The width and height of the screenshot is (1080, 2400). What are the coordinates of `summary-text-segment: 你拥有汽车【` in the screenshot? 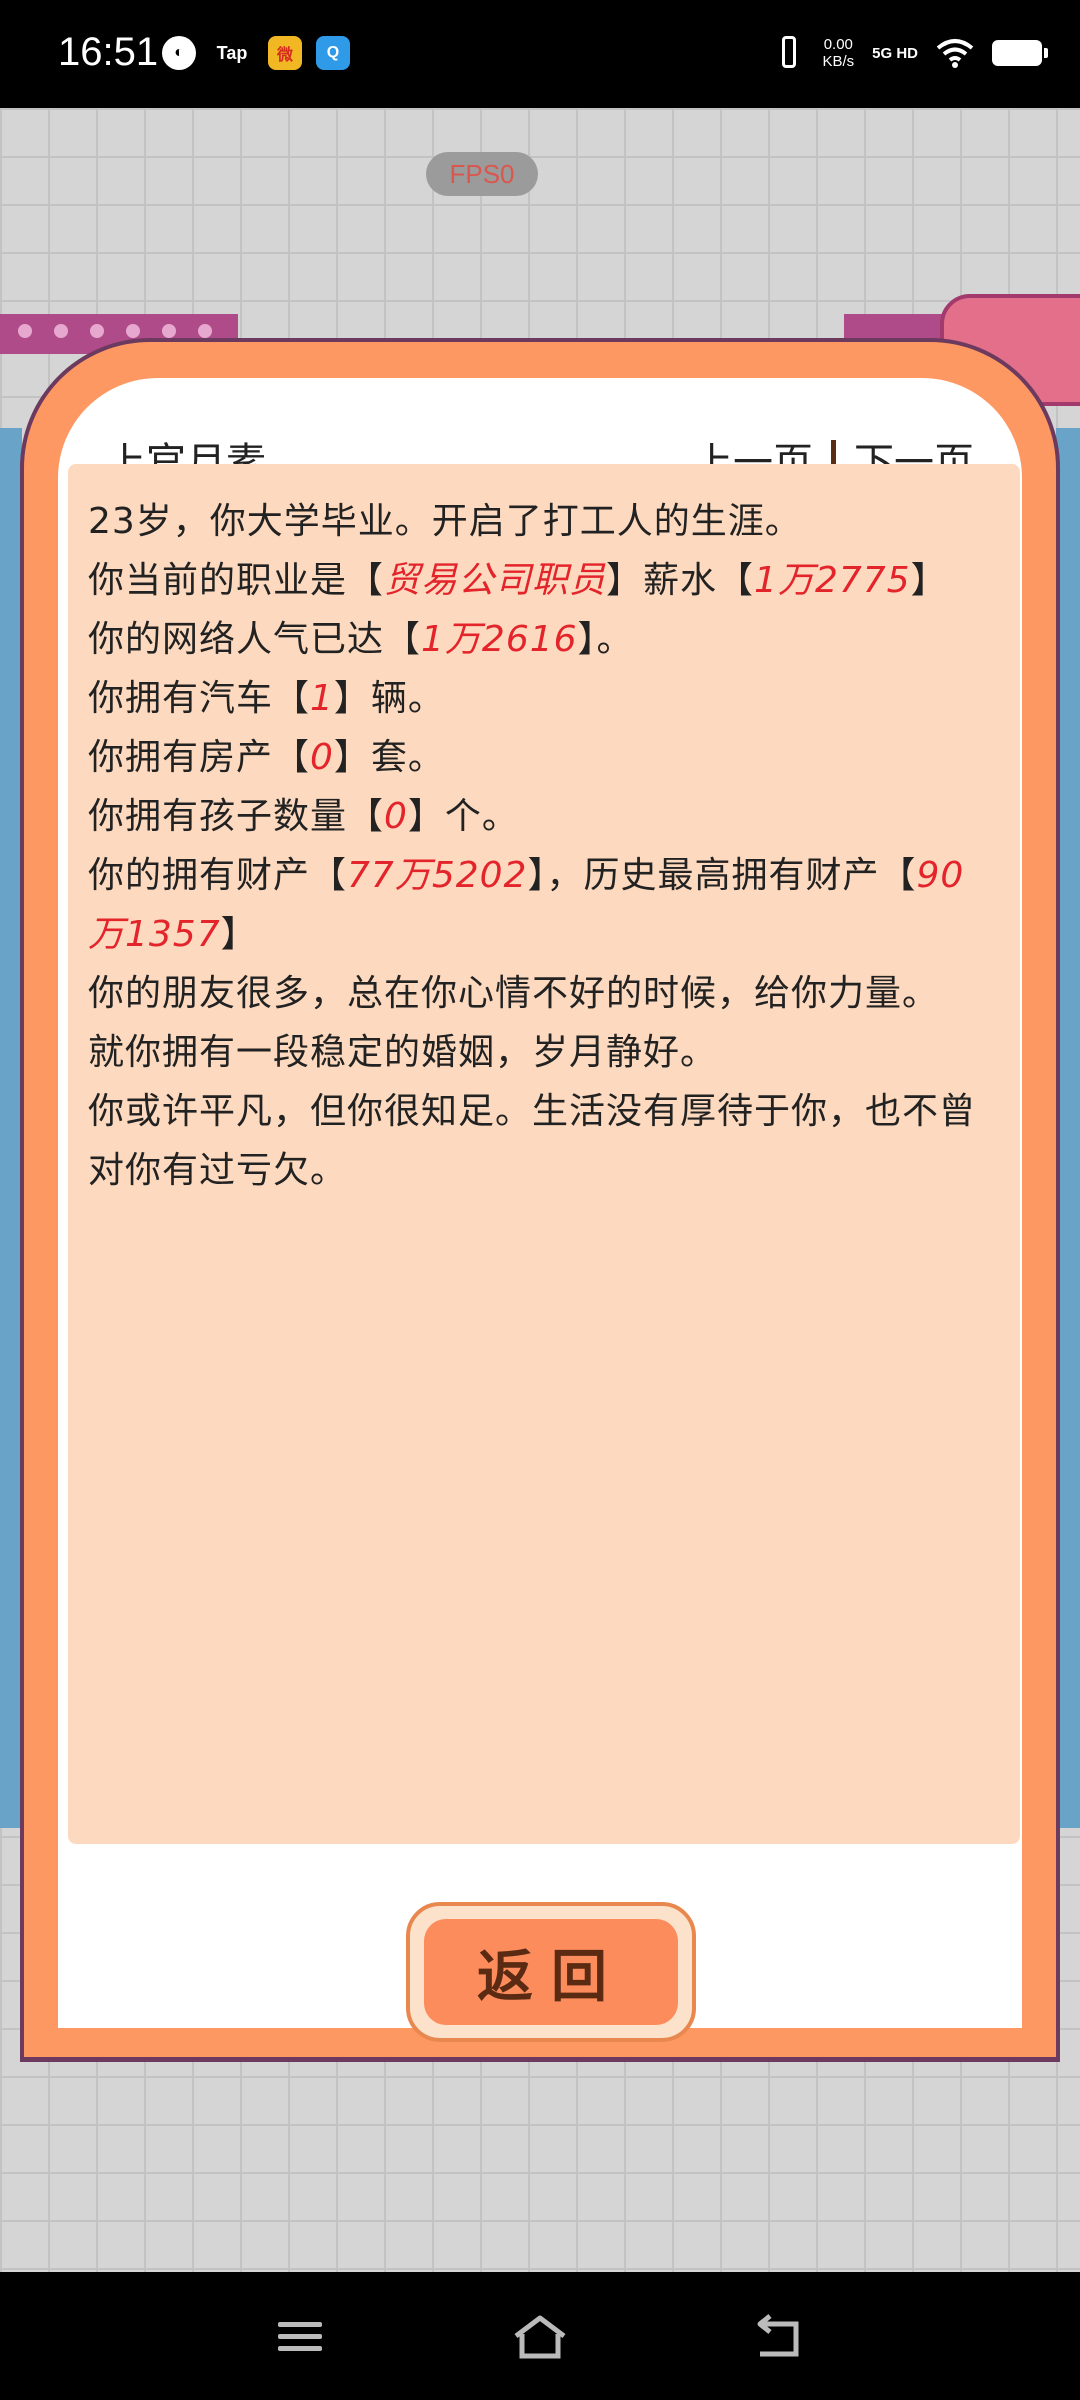 It's located at (199, 698).